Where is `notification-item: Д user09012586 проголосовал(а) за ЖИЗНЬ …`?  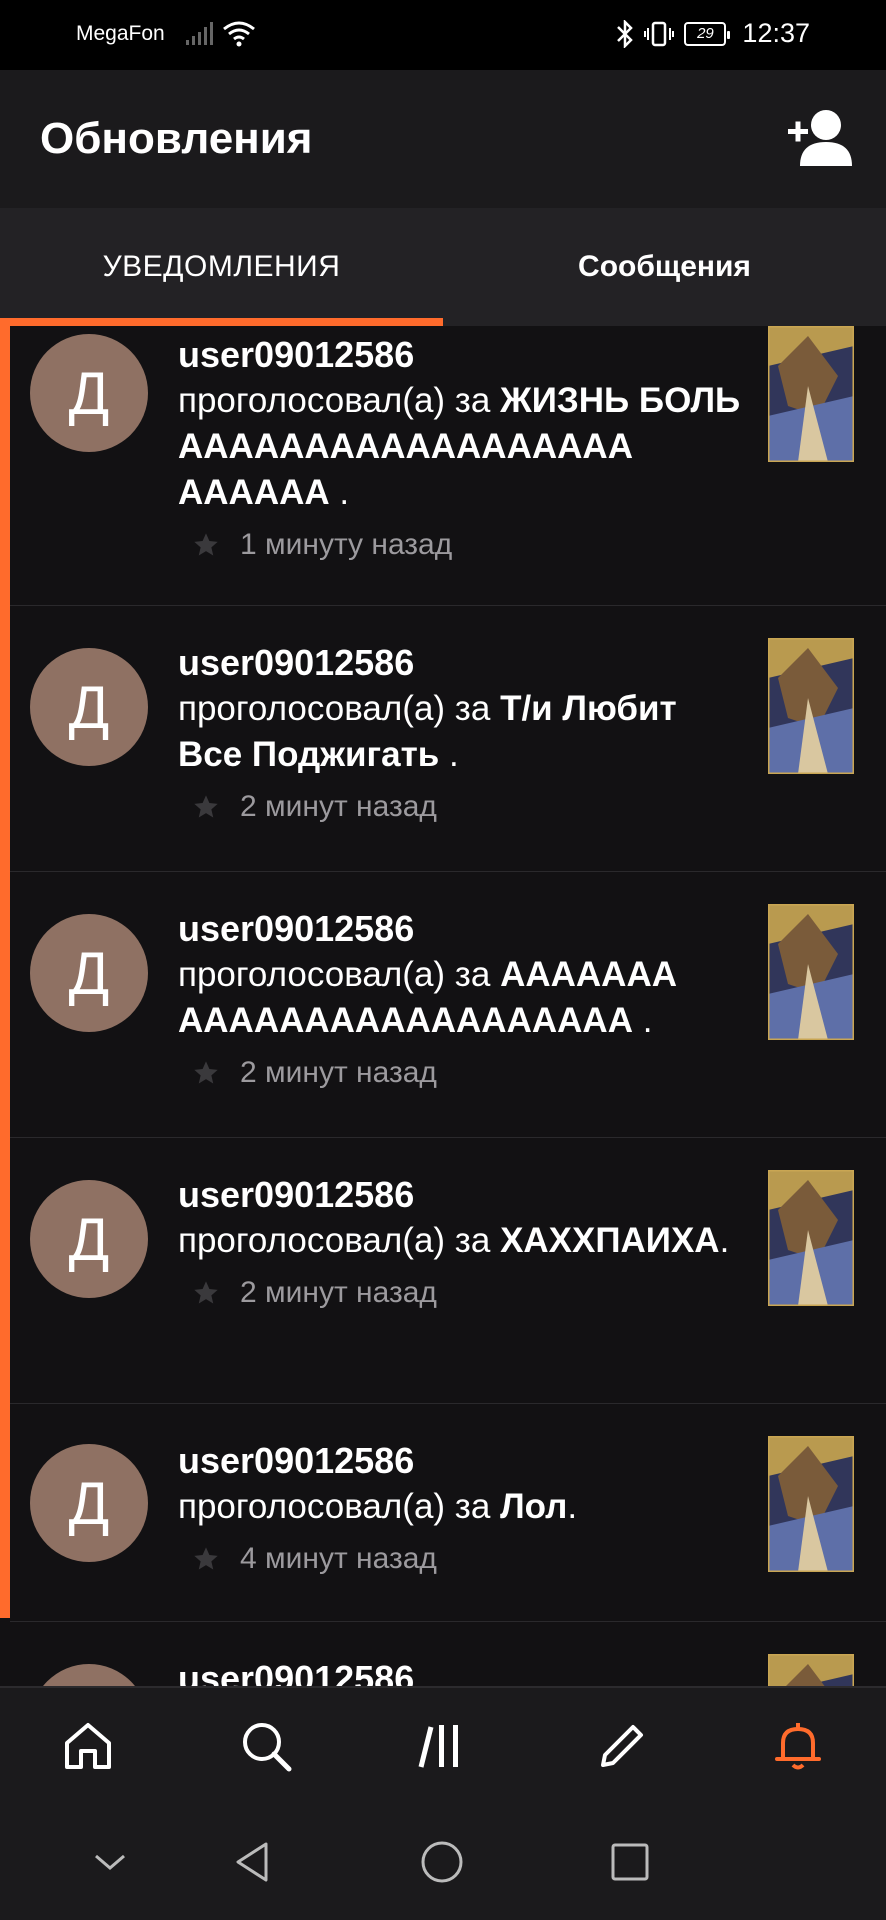 notification-item: Д user09012586 проголосовал(а) за ЖИЗНЬ … is located at coordinates (448, 466).